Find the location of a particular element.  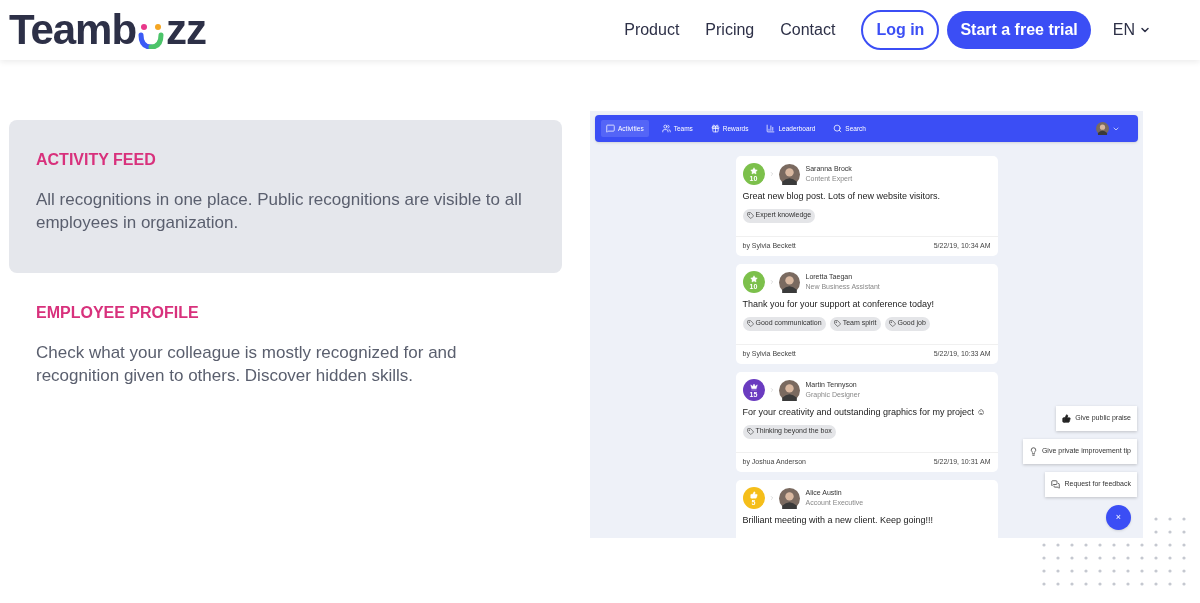

search-icon is located at coordinates (838, 128).